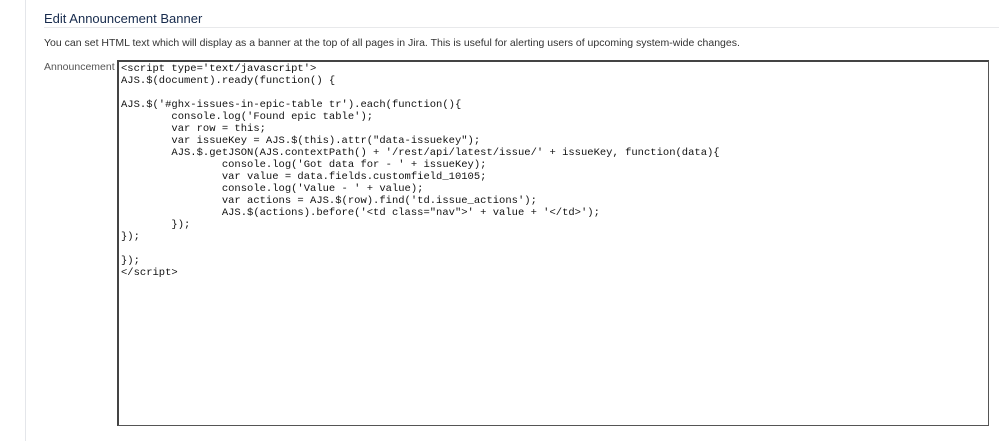 This screenshot has height=441, width=999. Describe the element at coordinates (521, 27) in the screenshot. I see `title-divider` at that location.